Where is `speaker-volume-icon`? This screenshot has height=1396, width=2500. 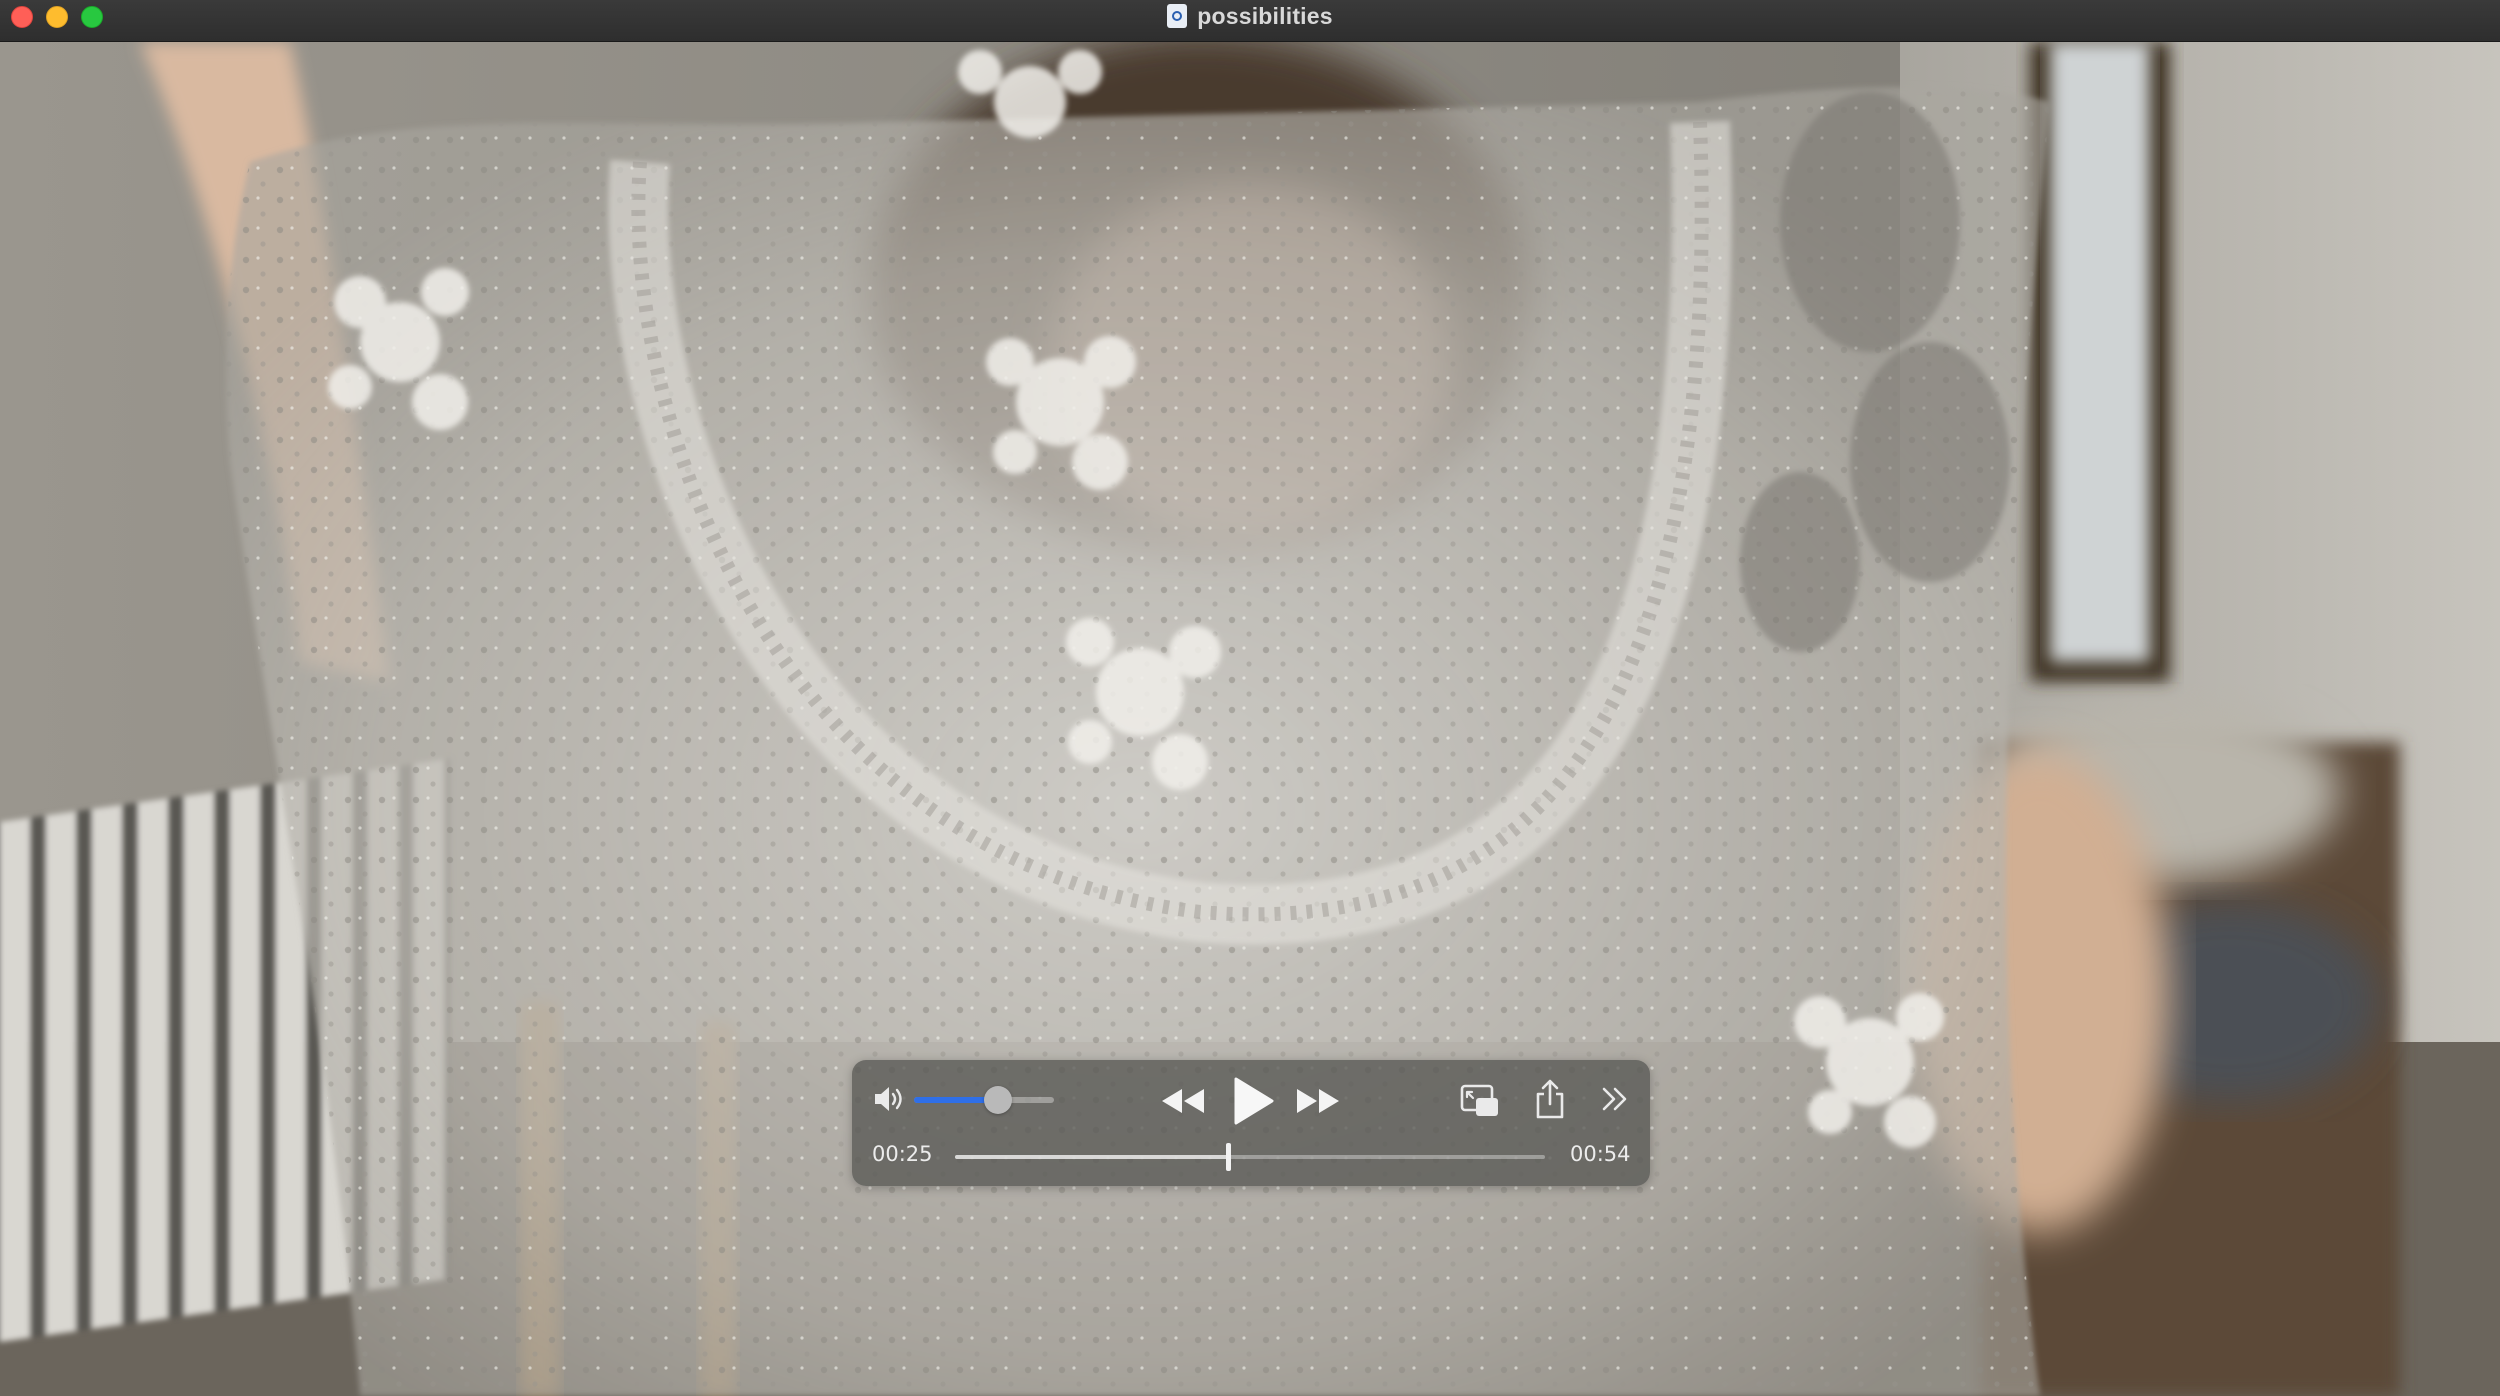 speaker-volume-icon is located at coordinates (889, 1099).